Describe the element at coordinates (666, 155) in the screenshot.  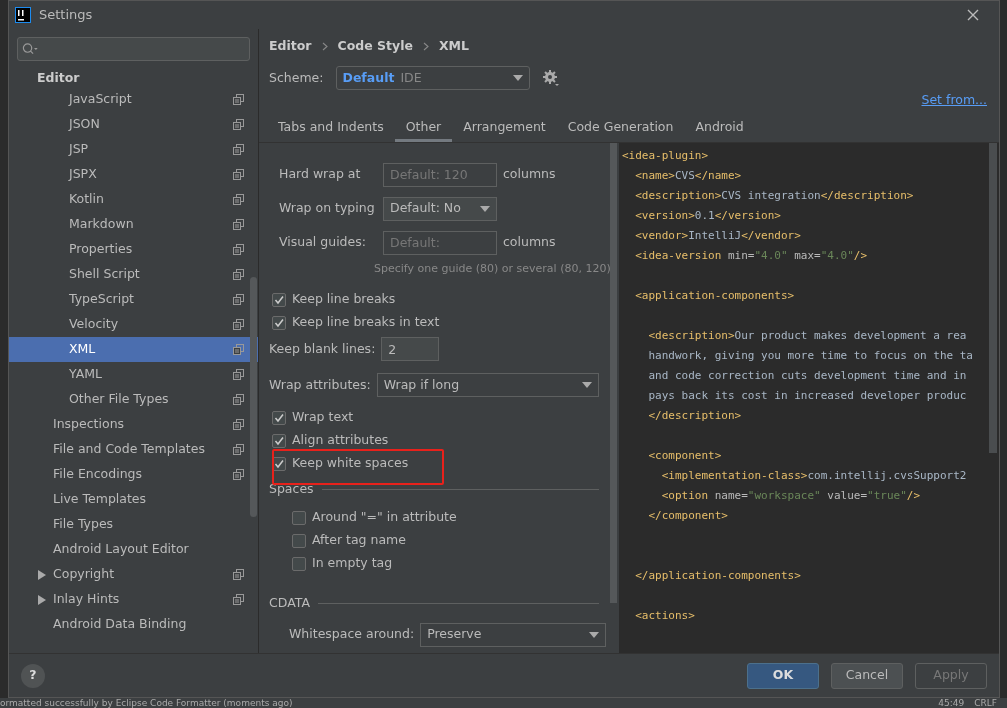
I see `code-line: <idea-plugin>` at that location.